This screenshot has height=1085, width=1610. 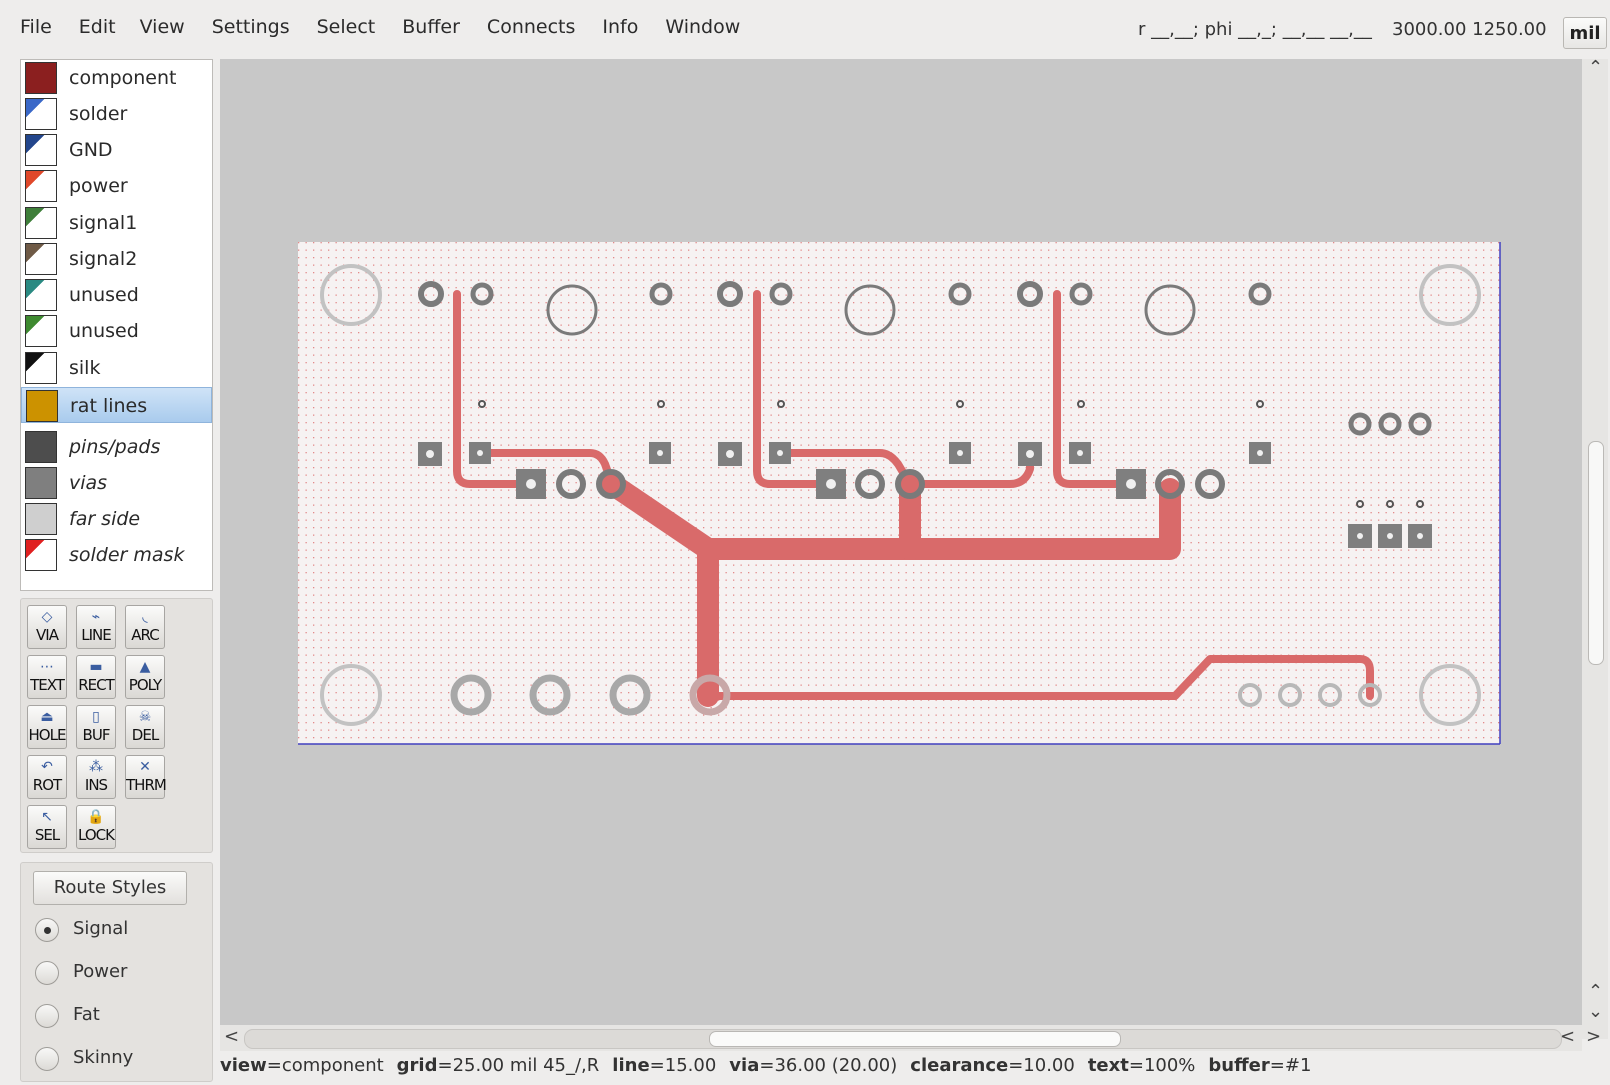 I want to click on menu-file: File, so click(x=36, y=27).